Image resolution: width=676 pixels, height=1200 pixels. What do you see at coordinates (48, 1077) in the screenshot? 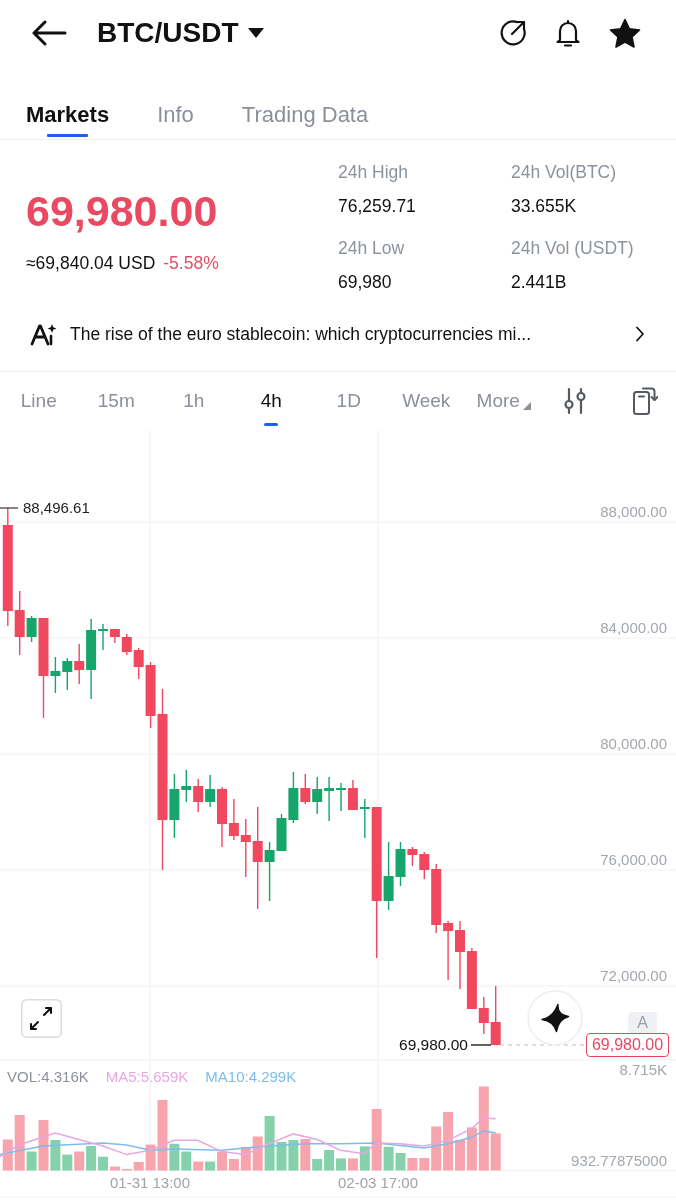
I see `indicator-value: VOL:4.316K` at bounding box center [48, 1077].